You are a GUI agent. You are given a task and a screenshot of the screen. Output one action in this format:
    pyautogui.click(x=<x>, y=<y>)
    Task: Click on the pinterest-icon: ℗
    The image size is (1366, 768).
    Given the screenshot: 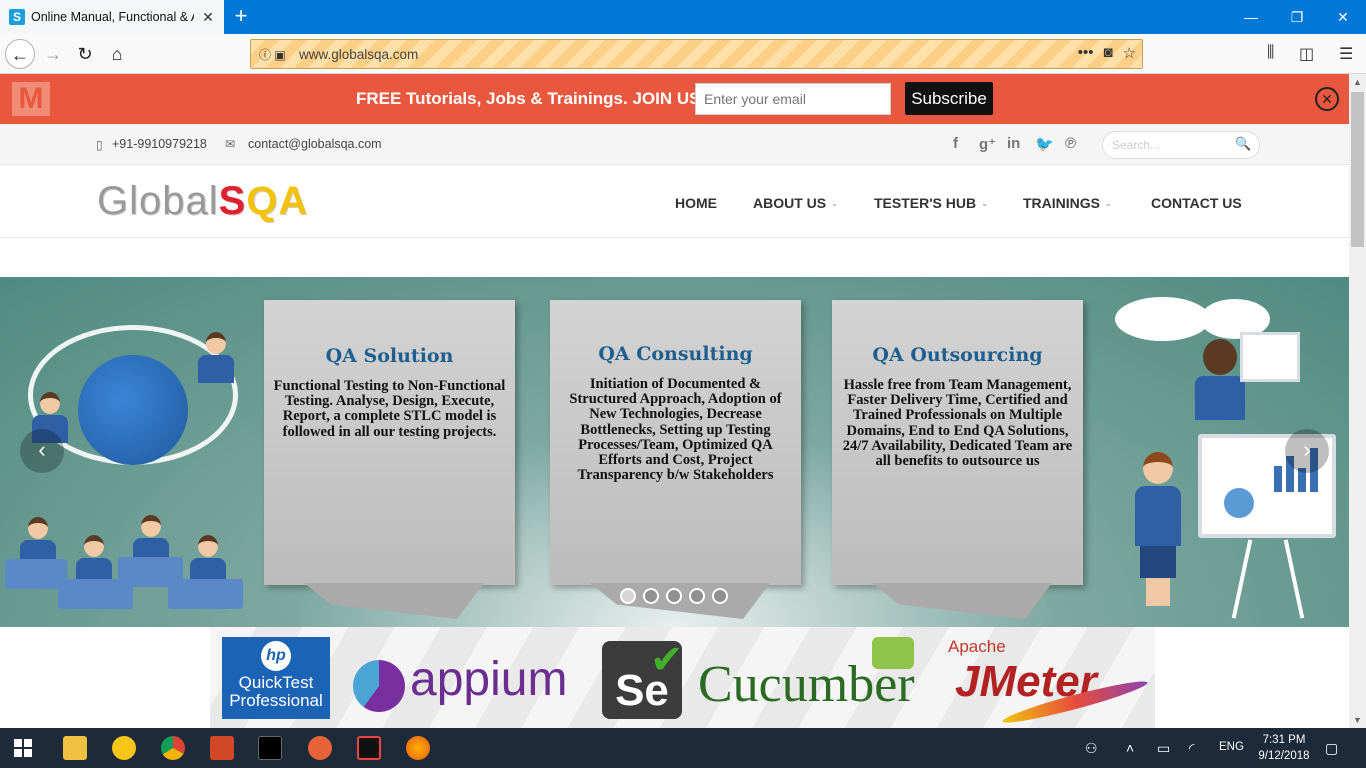 What is the action you would take?
    pyautogui.click(x=1070, y=143)
    